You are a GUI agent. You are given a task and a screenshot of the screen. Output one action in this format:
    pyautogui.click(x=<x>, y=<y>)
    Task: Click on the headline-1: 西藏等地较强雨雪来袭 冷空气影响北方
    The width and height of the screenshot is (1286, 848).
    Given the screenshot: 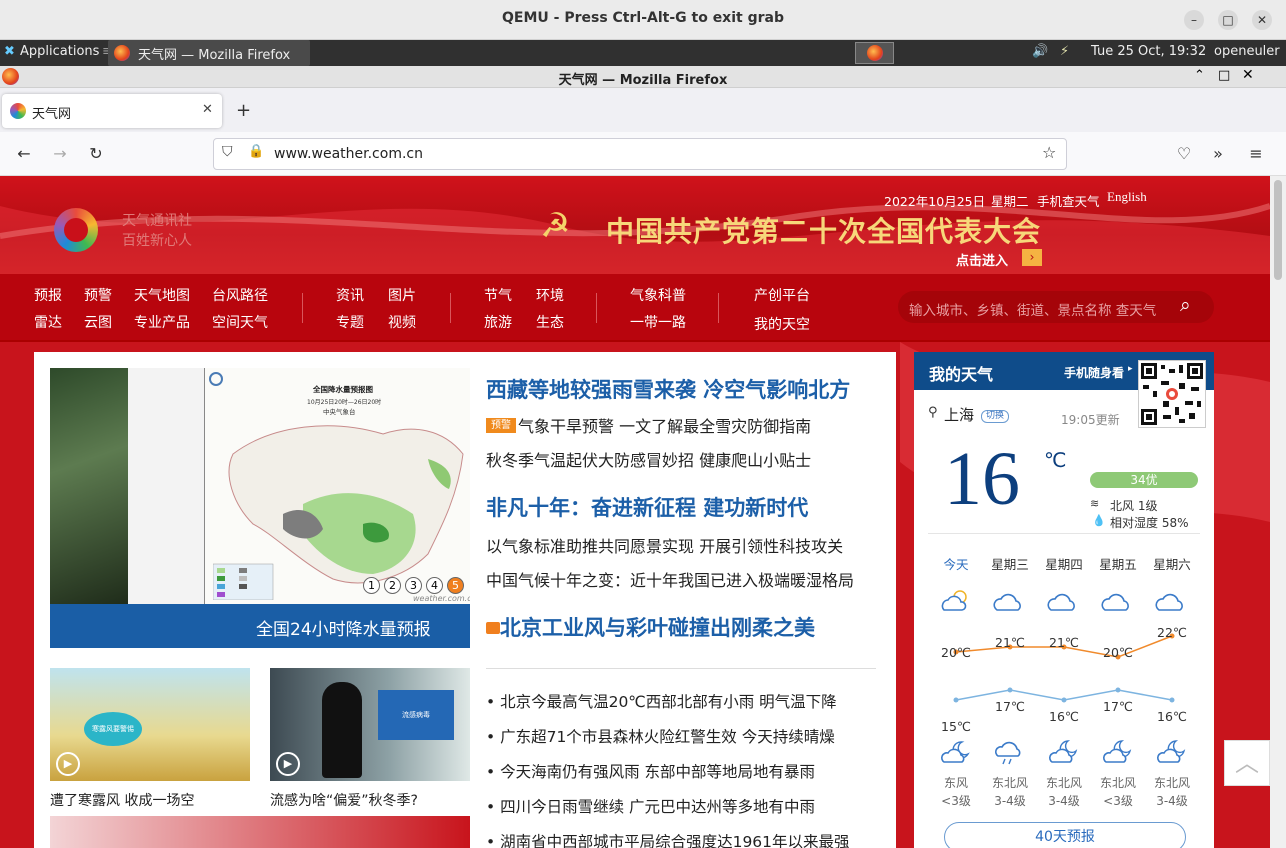 What is the action you would take?
    pyautogui.click(x=668, y=389)
    